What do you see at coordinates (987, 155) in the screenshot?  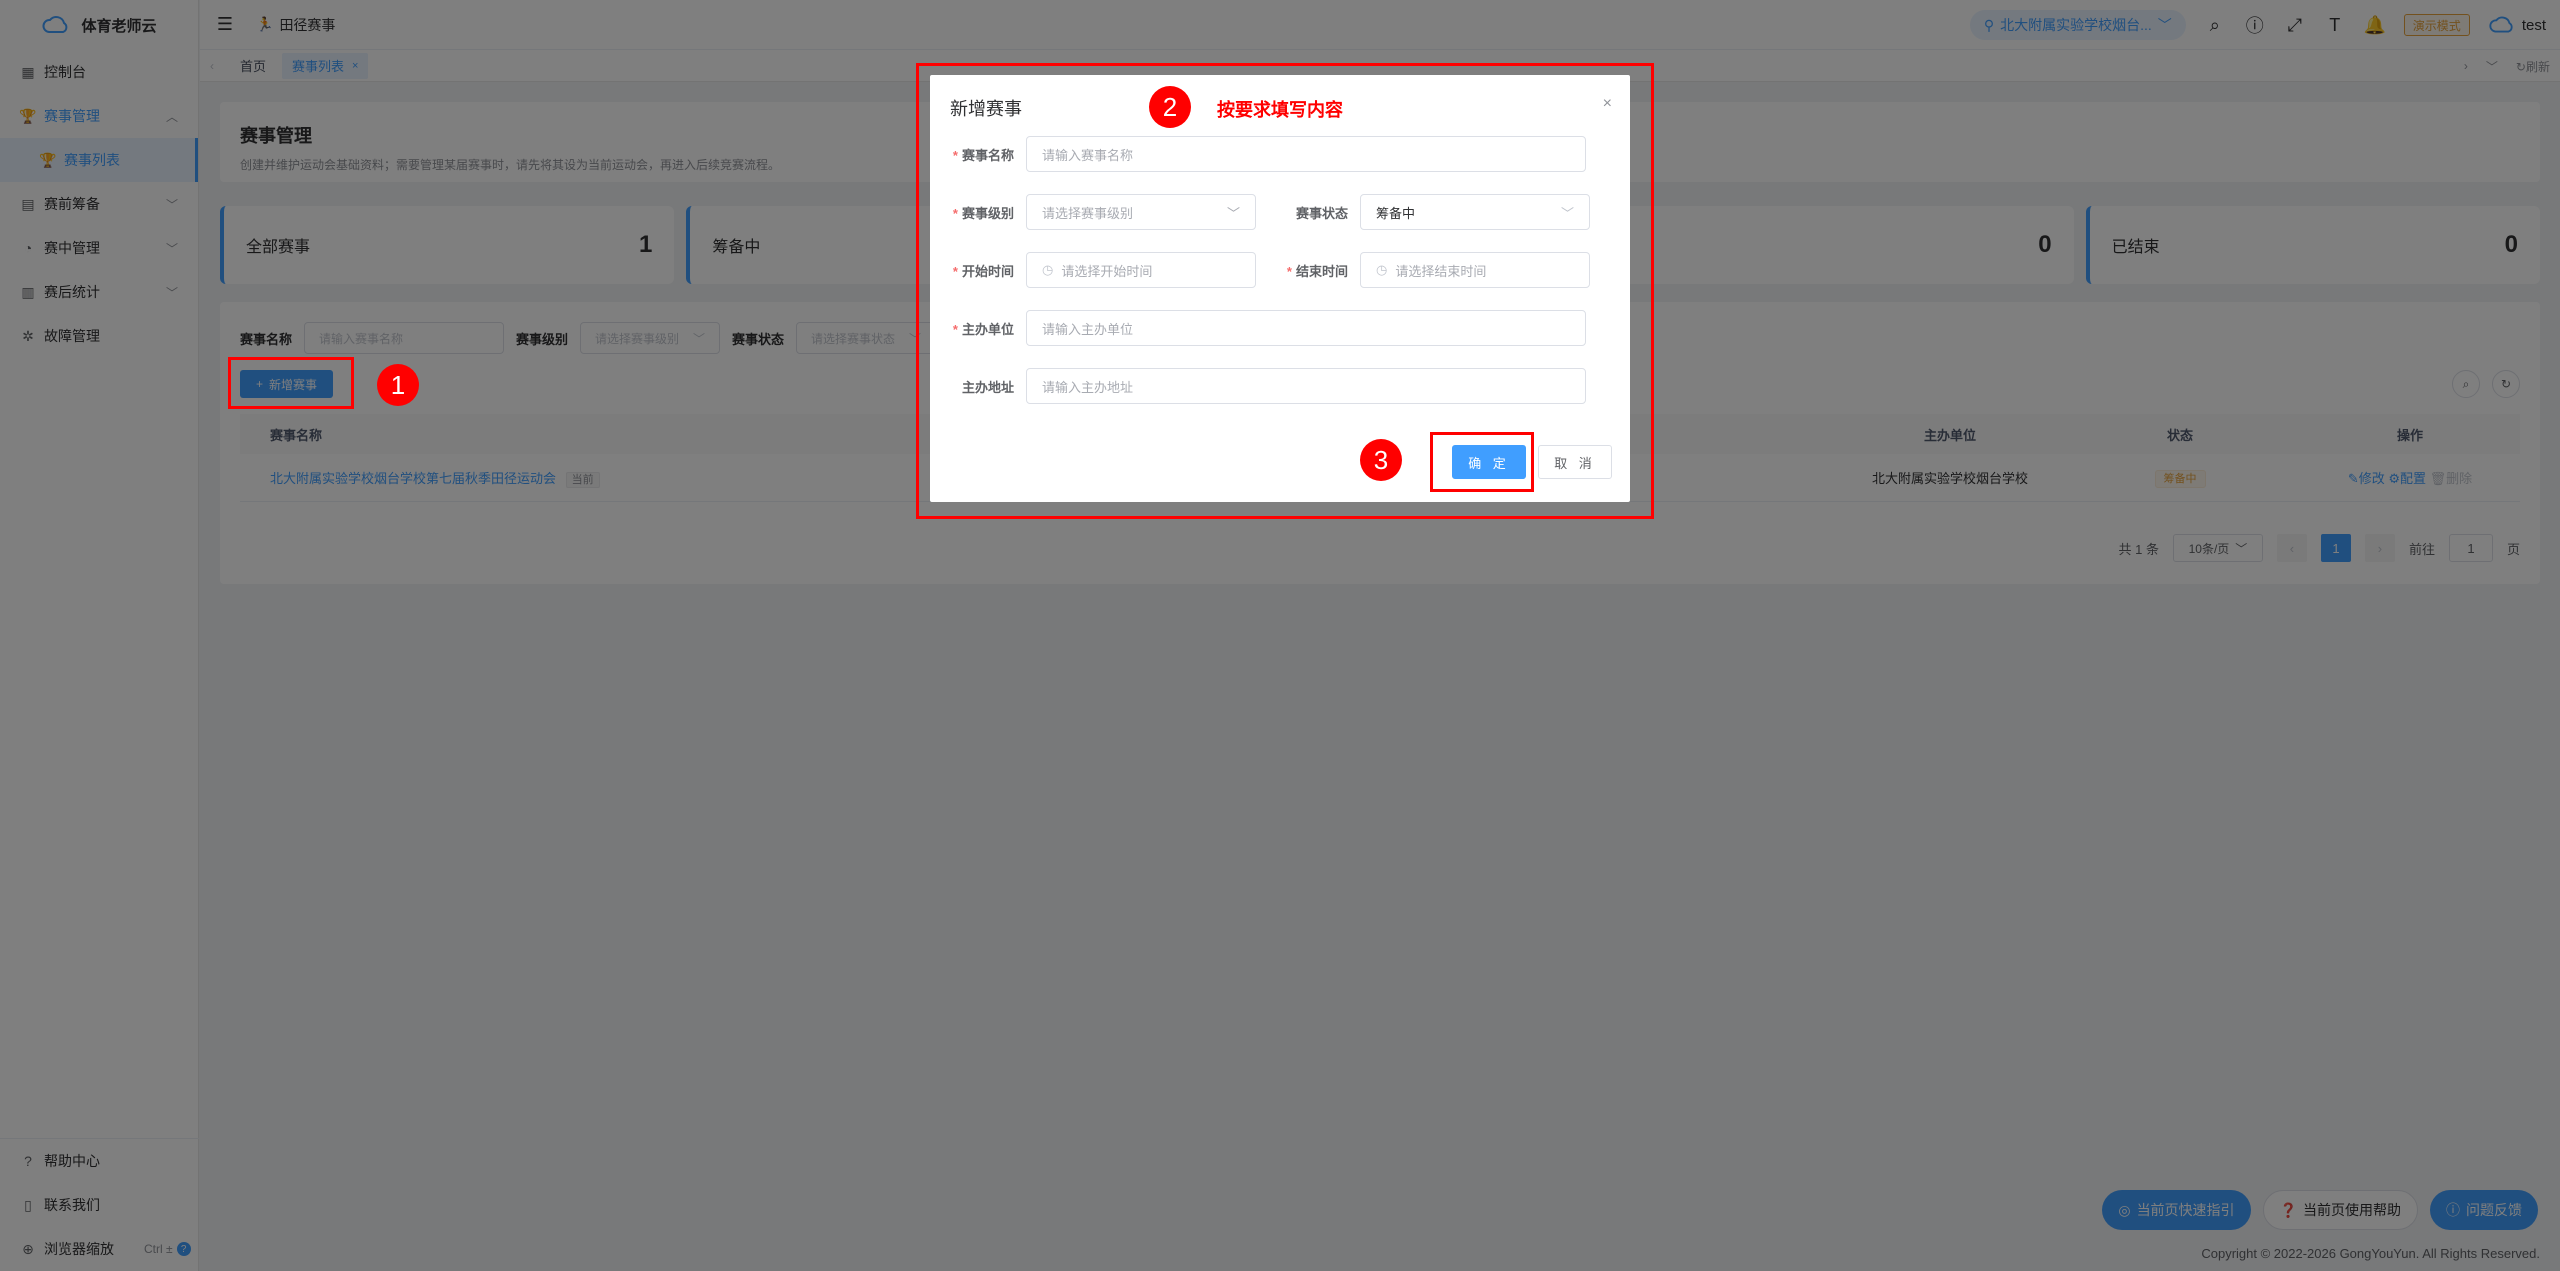 I see `field-label-text: 赛事名称` at bounding box center [987, 155].